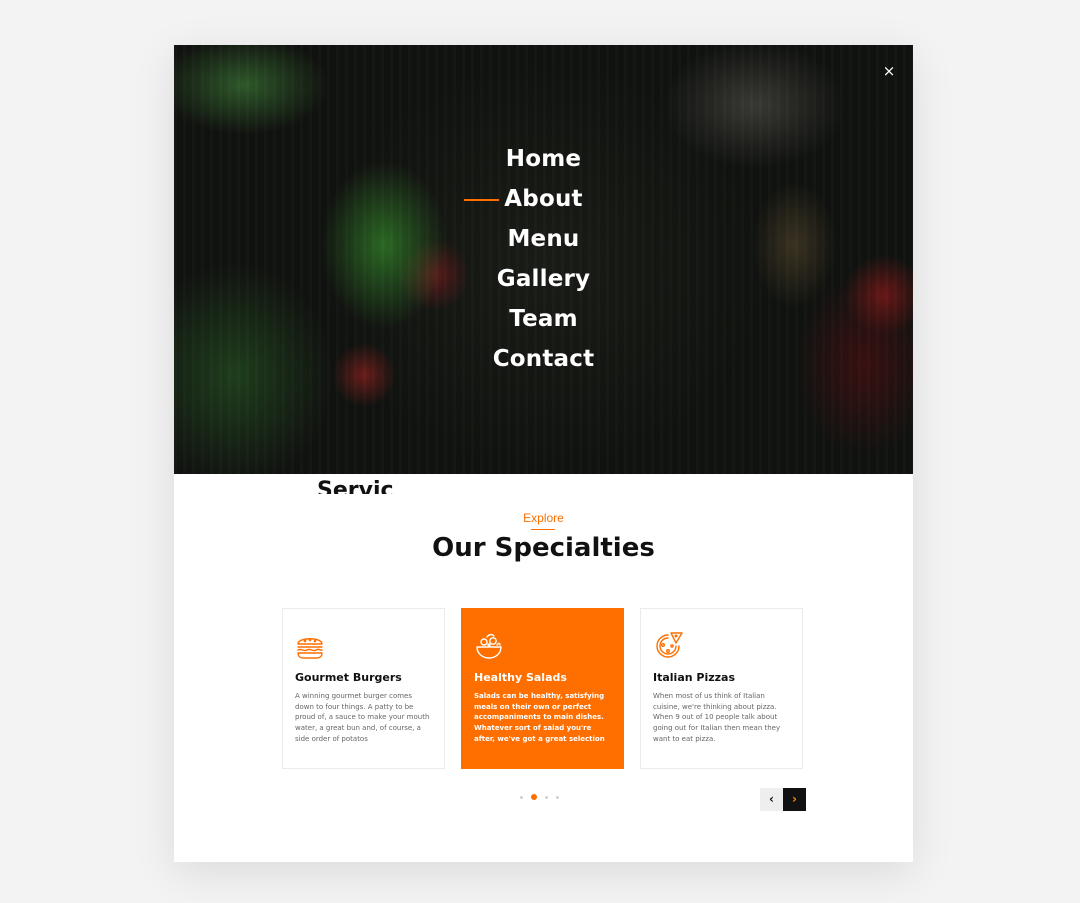  What do you see at coordinates (543, 359) in the screenshot?
I see `nav-item-contact: Contact` at bounding box center [543, 359].